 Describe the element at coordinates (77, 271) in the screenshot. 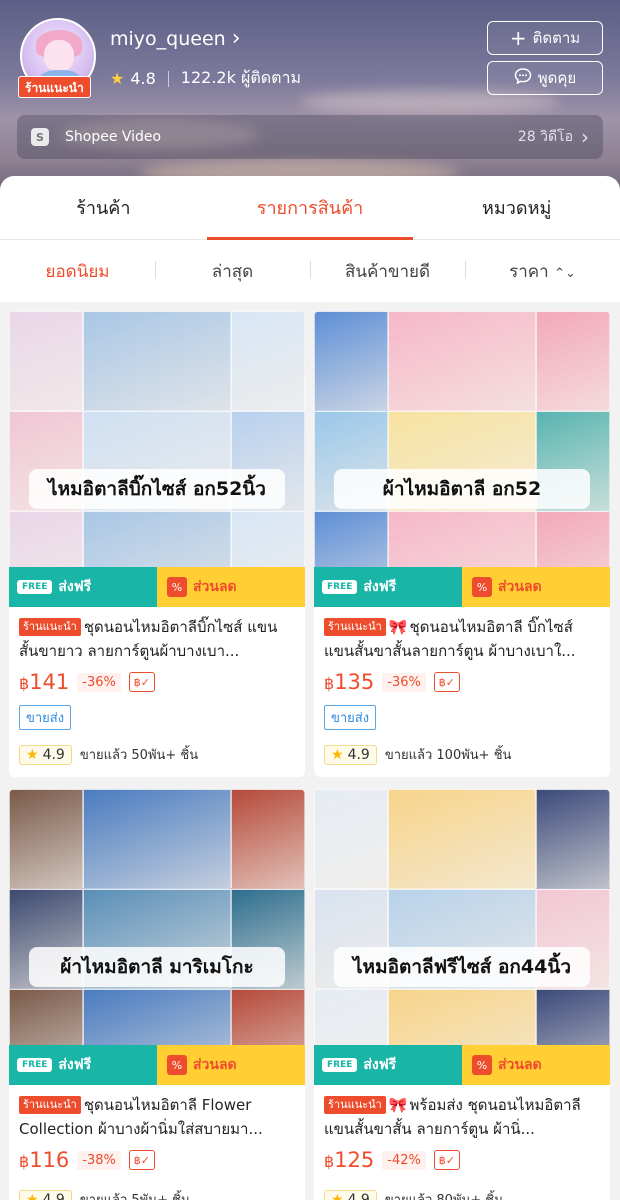

I see `sort-popular: ยอดนิยม` at that location.